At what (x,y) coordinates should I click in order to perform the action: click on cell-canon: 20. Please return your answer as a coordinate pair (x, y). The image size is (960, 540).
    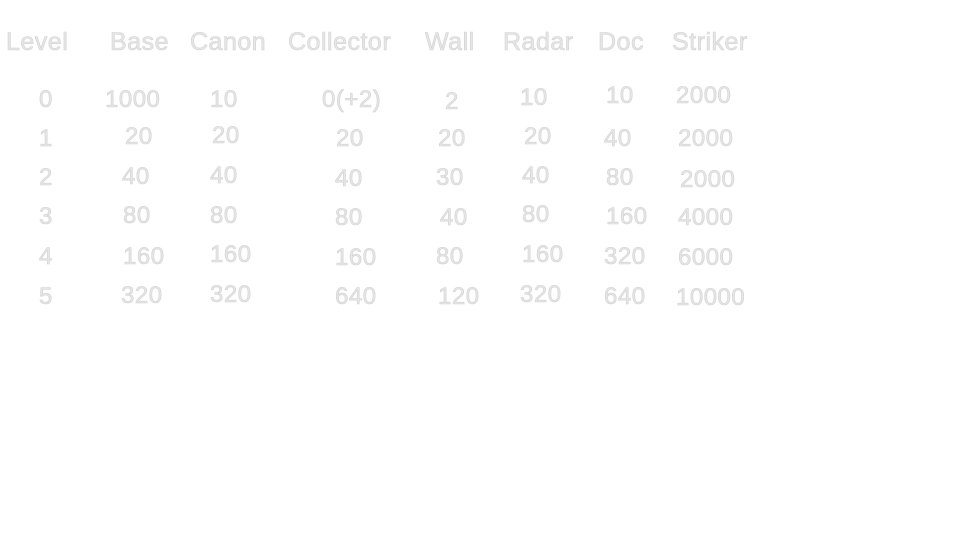
    Looking at the image, I should click on (226, 135).